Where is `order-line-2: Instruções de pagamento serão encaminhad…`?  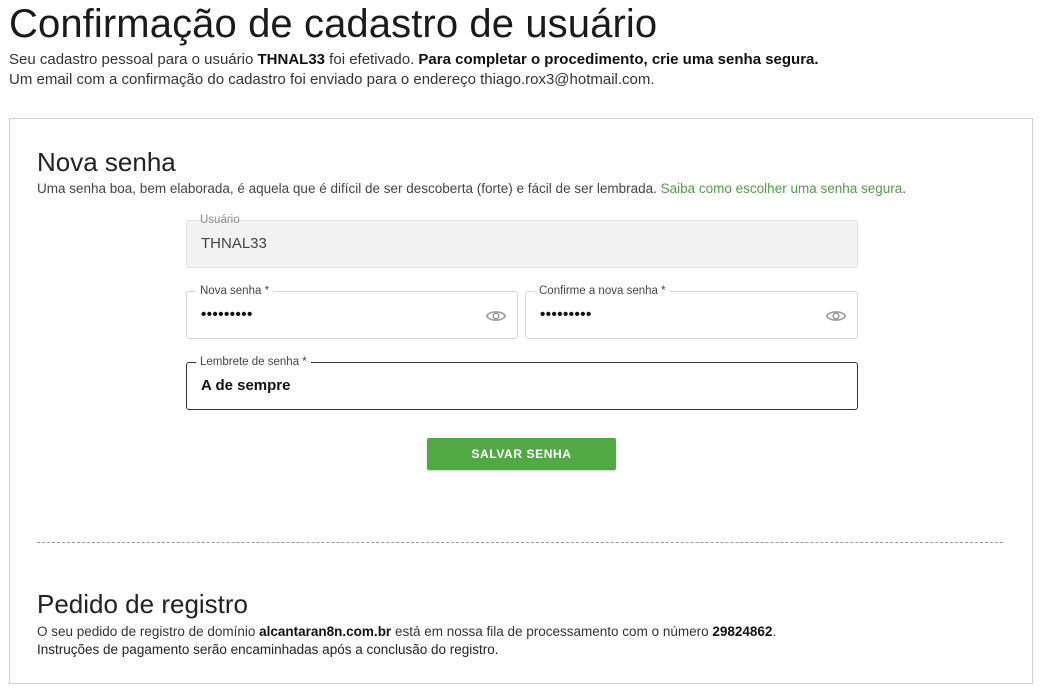 order-line-2: Instruções de pagamento serão encaminhad… is located at coordinates (268, 649).